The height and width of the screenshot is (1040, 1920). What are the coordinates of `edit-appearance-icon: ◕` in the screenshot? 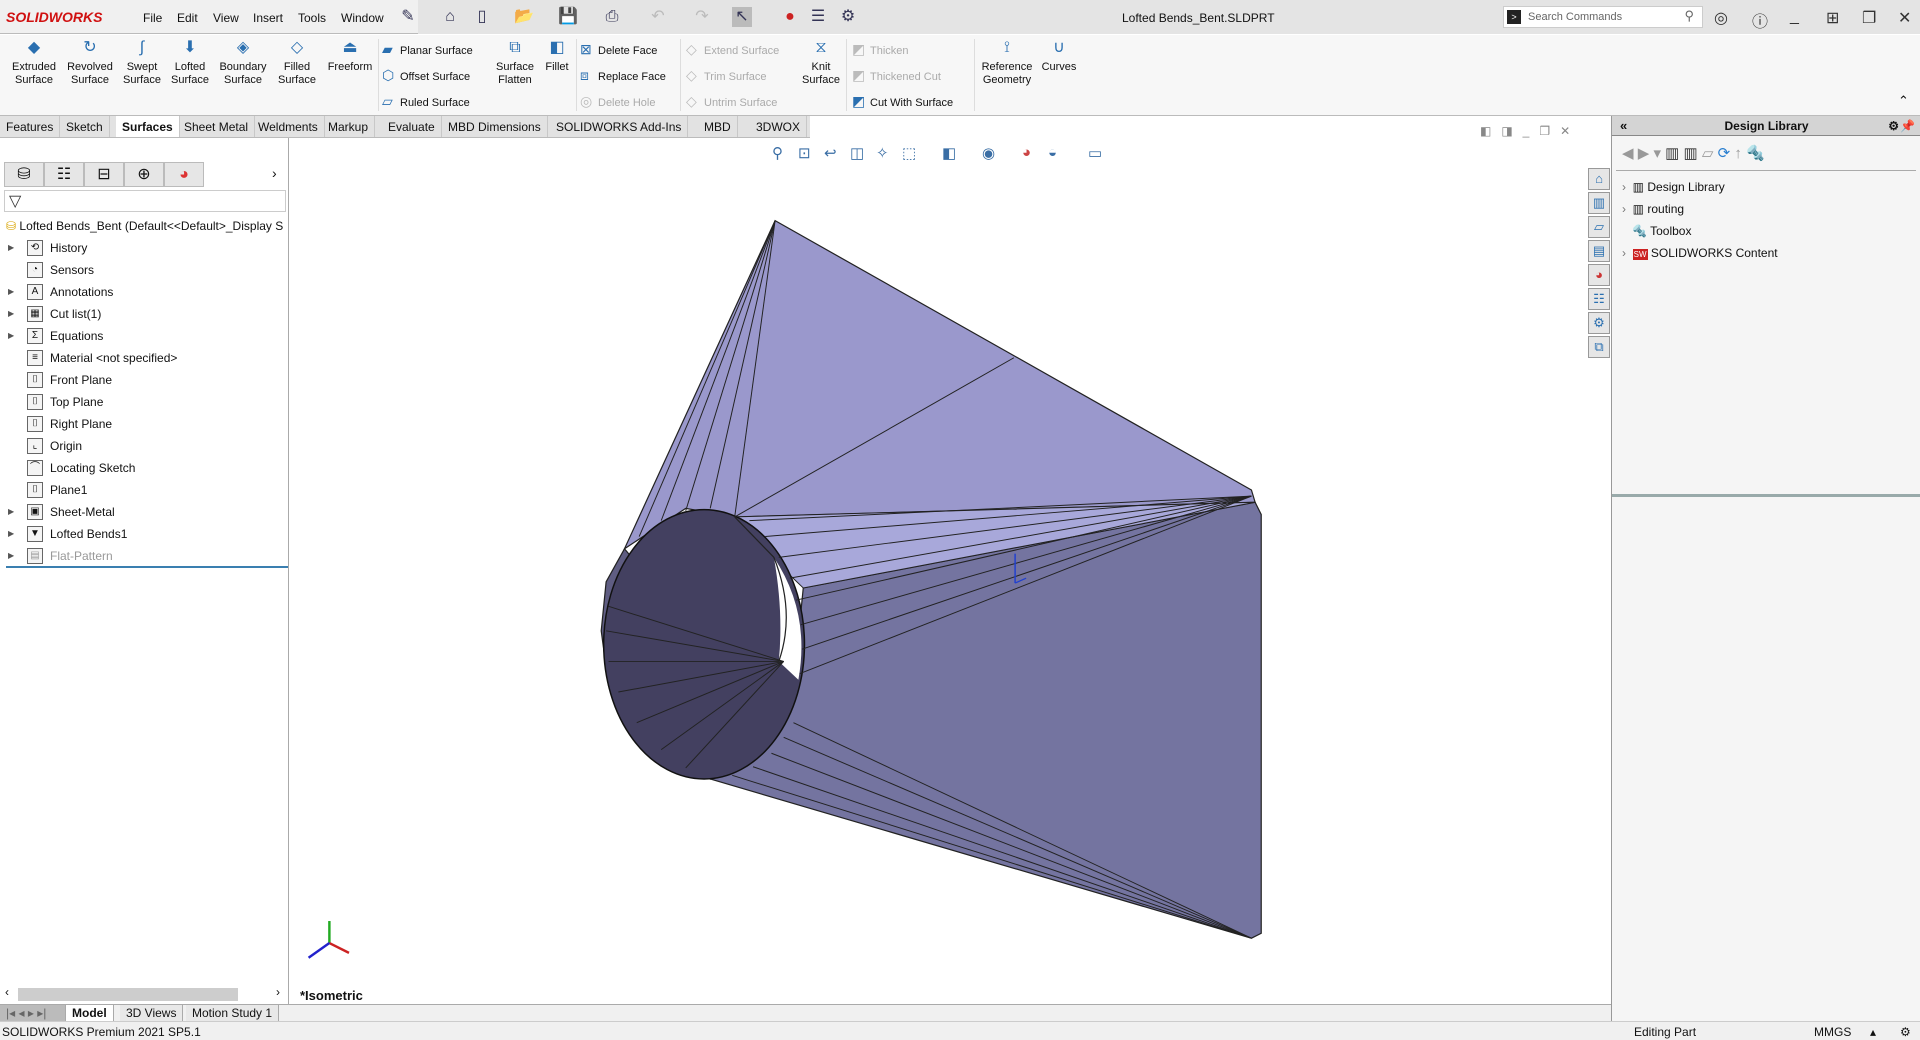 It's located at (1026, 152).